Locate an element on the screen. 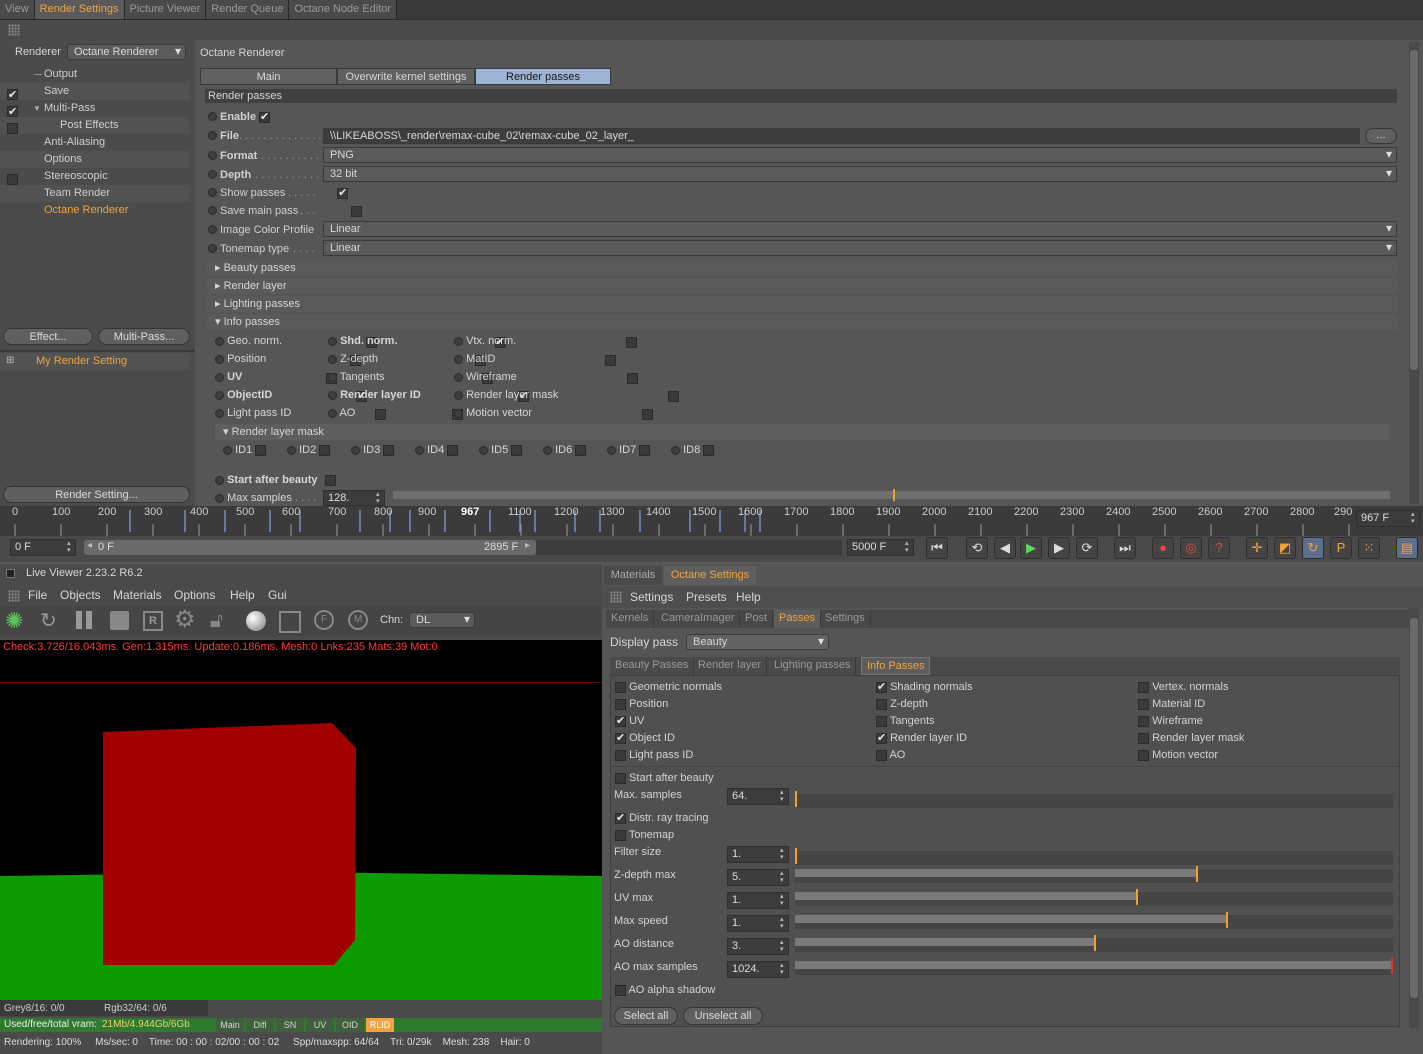 The width and height of the screenshot is (1423, 1054). post-effects-checkbox is located at coordinates (12, 128).